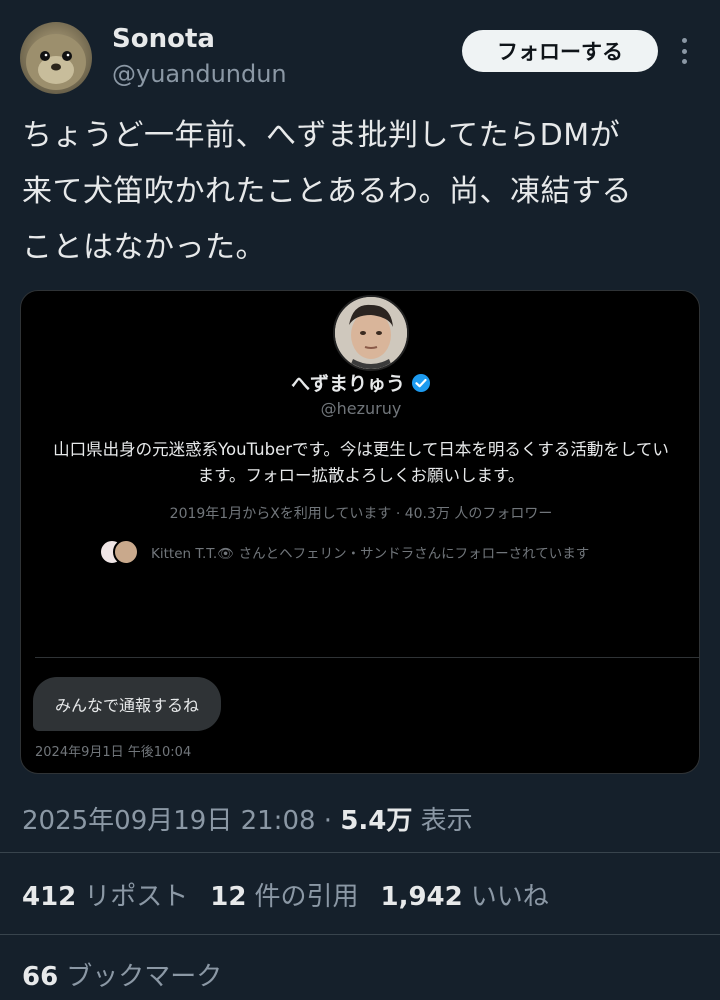 Image resolution: width=720 pixels, height=1000 pixels. Describe the element at coordinates (347, 384) in the screenshot. I see `dm-profile-name: へずまりゅう` at that location.